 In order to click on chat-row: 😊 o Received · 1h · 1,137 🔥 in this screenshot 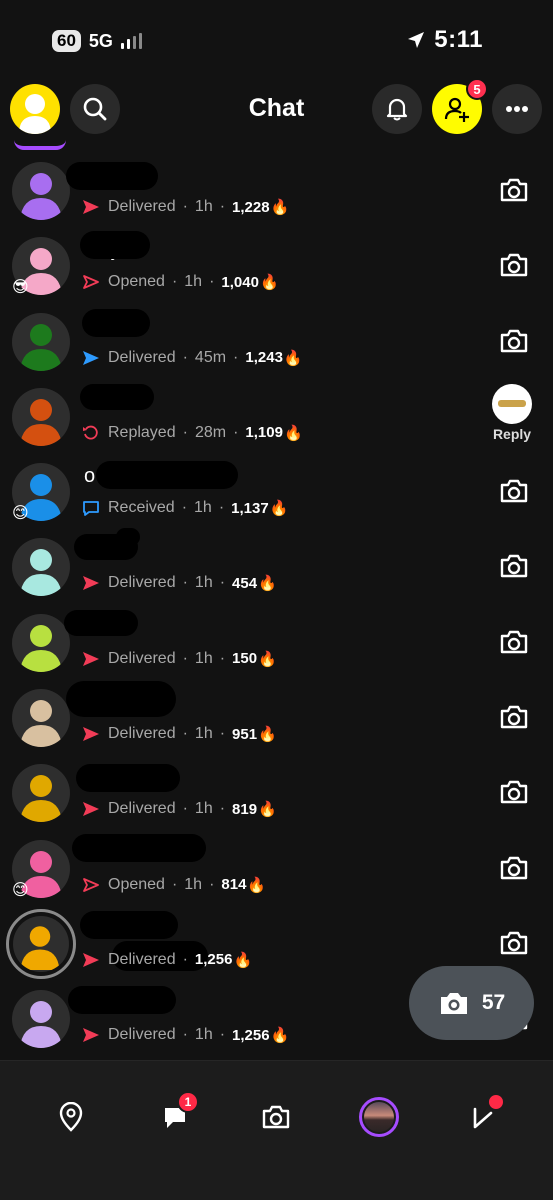, I will do `click(276, 488)`.